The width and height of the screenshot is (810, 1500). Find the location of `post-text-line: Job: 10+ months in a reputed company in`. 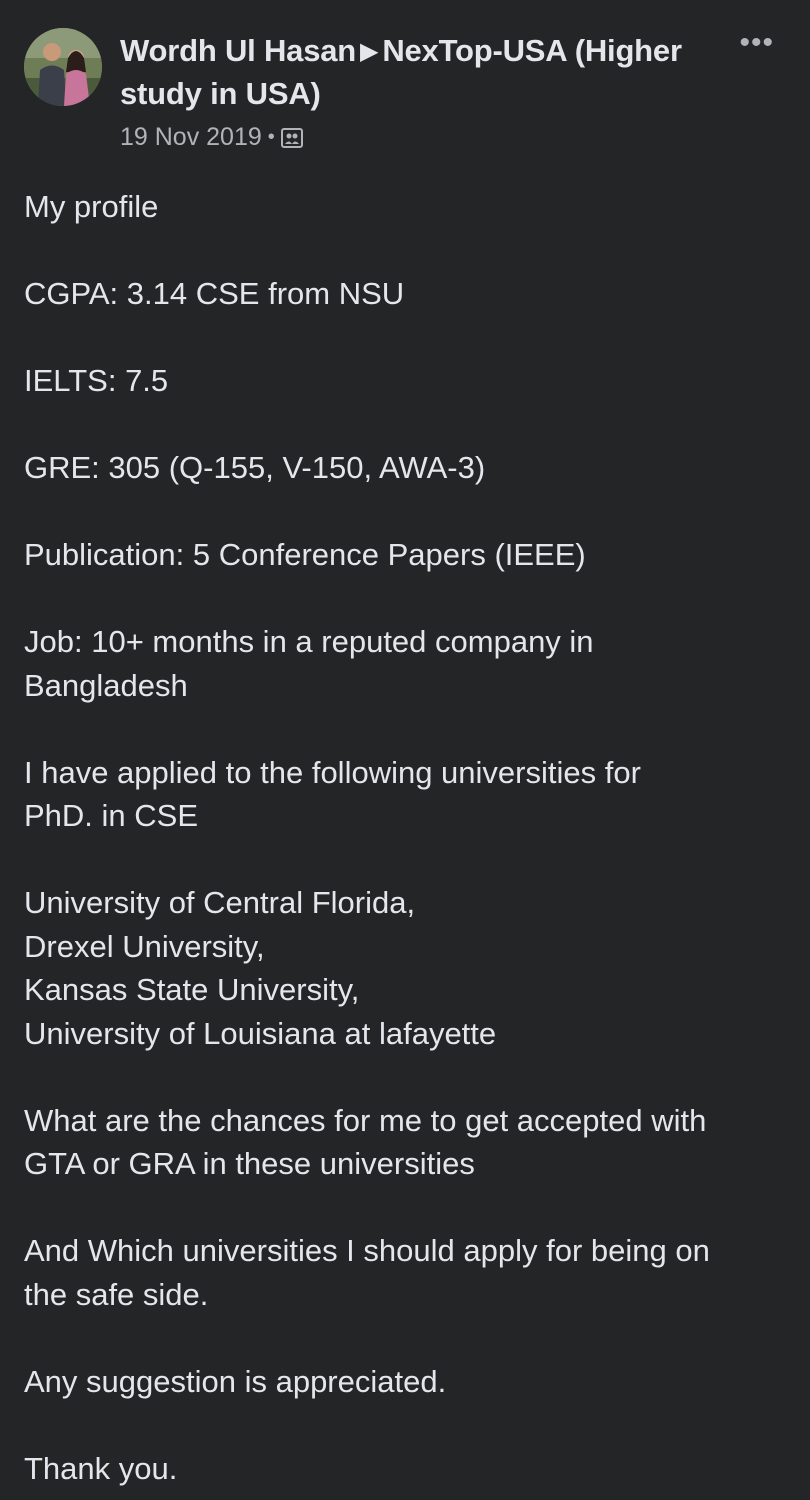

post-text-line: Job: 10+ months in a reputed company in is located at coordinates (309, 641).